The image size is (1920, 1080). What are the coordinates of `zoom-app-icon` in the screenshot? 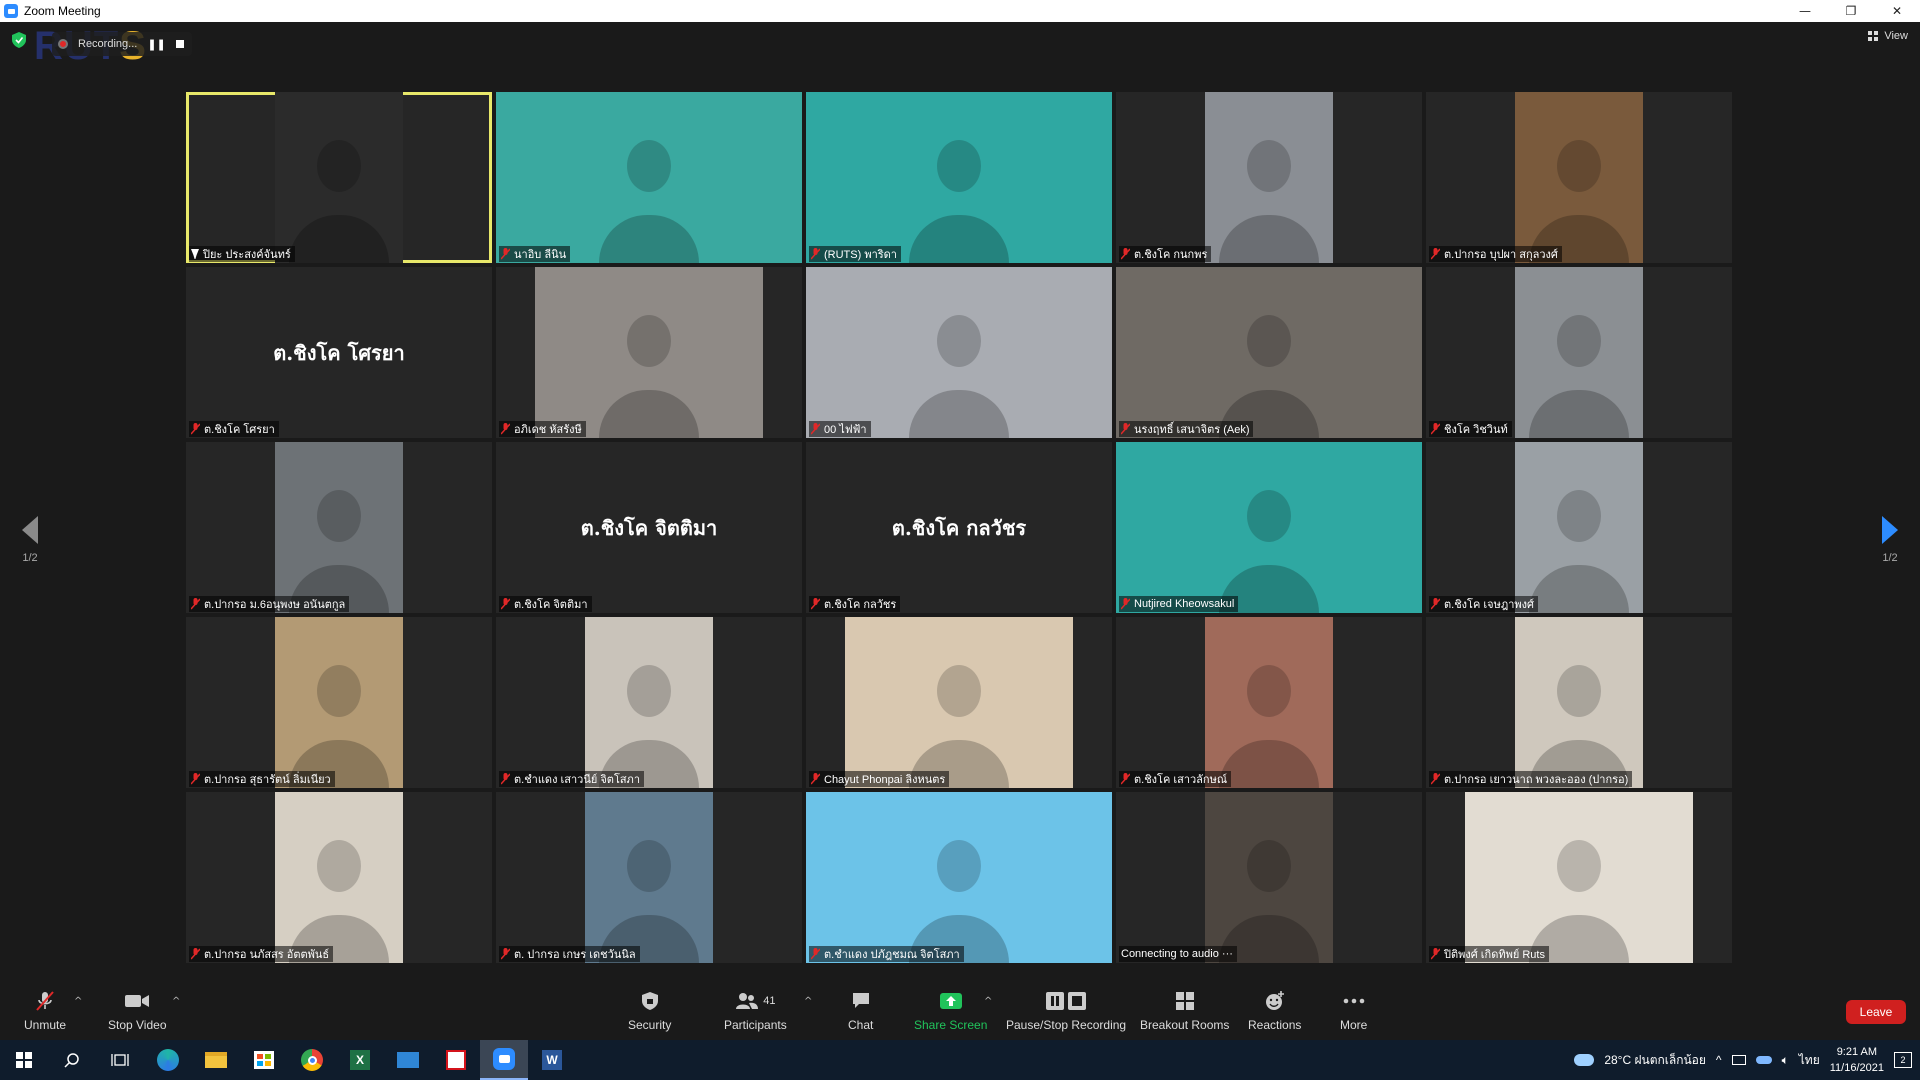 It's located at (11, 11).